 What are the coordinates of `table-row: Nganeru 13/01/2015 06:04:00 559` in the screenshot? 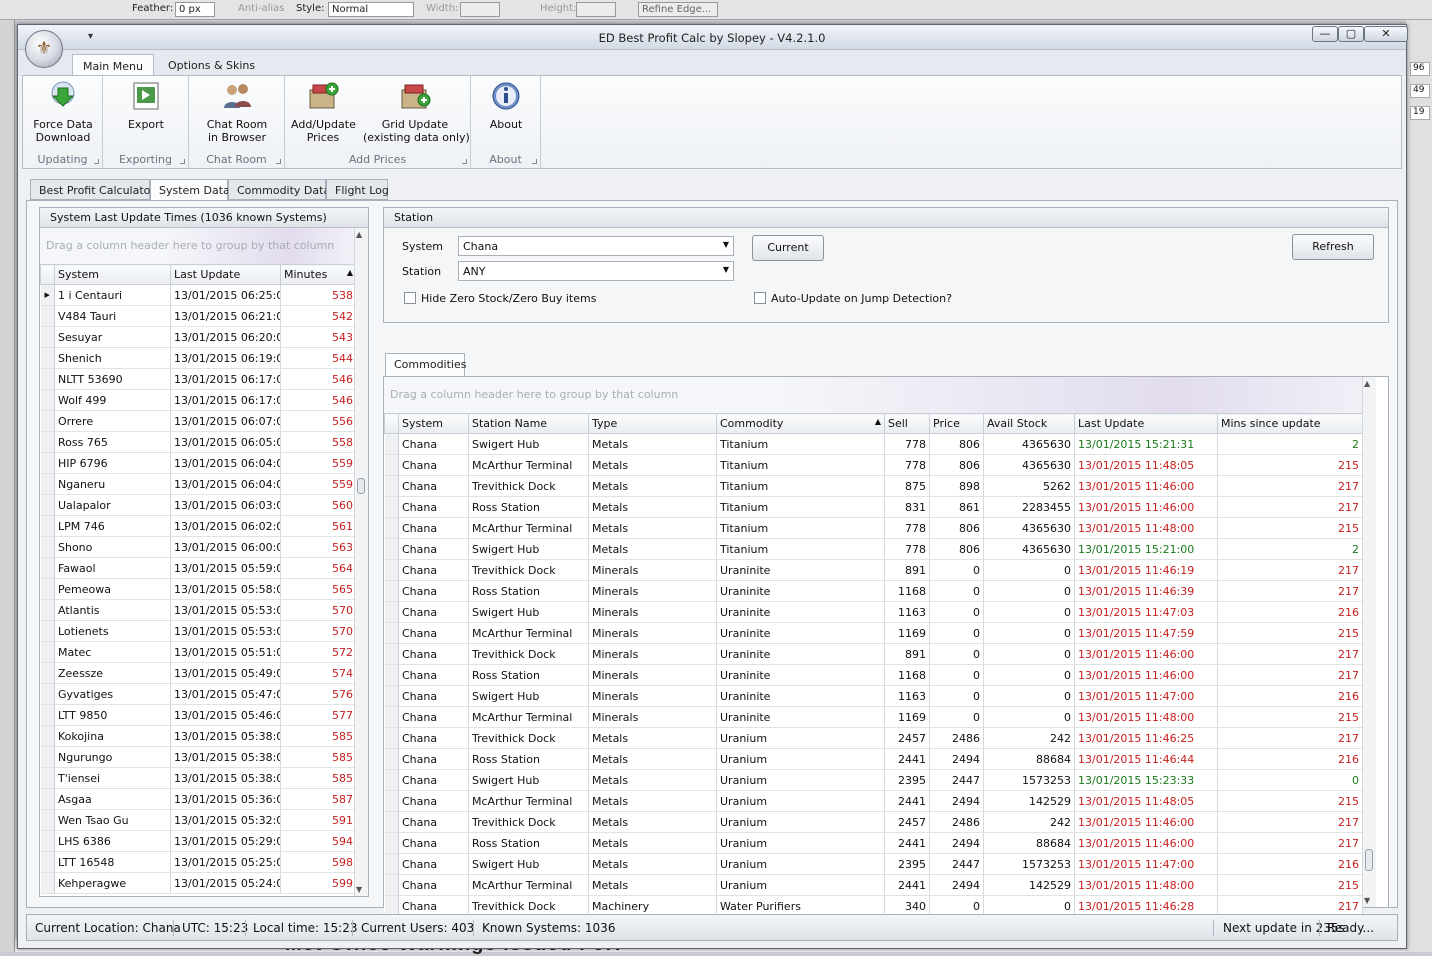 It's located at (198, 484).